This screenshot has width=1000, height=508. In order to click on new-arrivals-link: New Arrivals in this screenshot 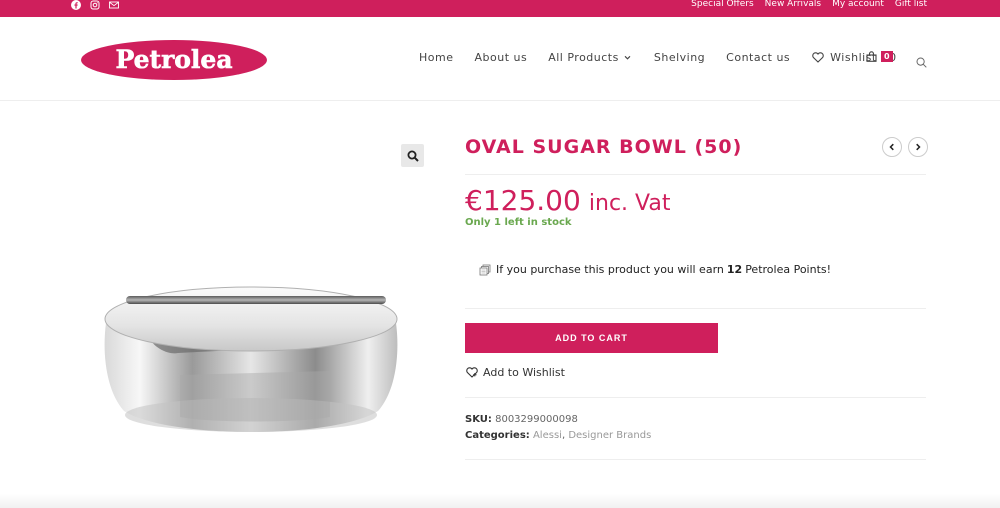, I will do `click(793, 5)`.